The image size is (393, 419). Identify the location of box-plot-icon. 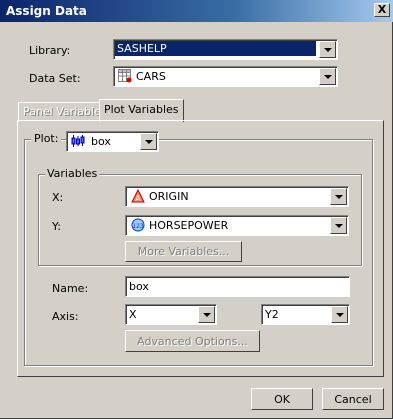
(78, 141).